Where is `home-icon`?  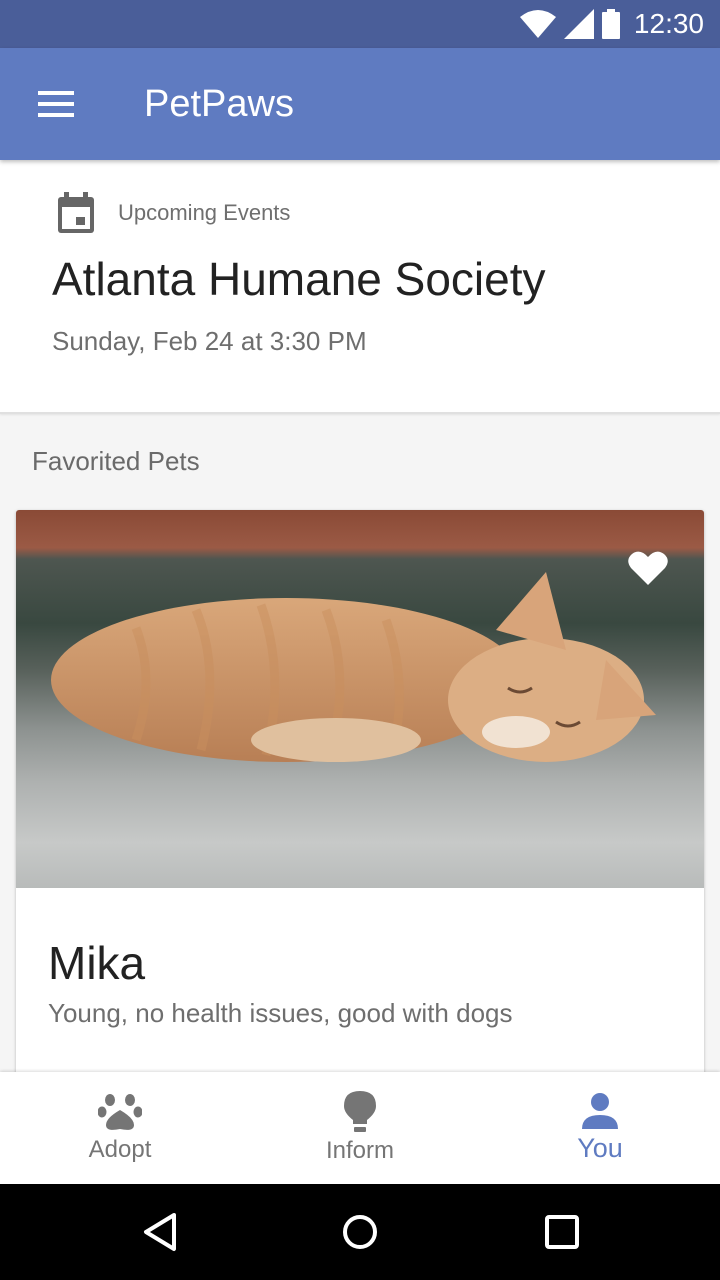
home-icon is located at coordinates (360, 1232).